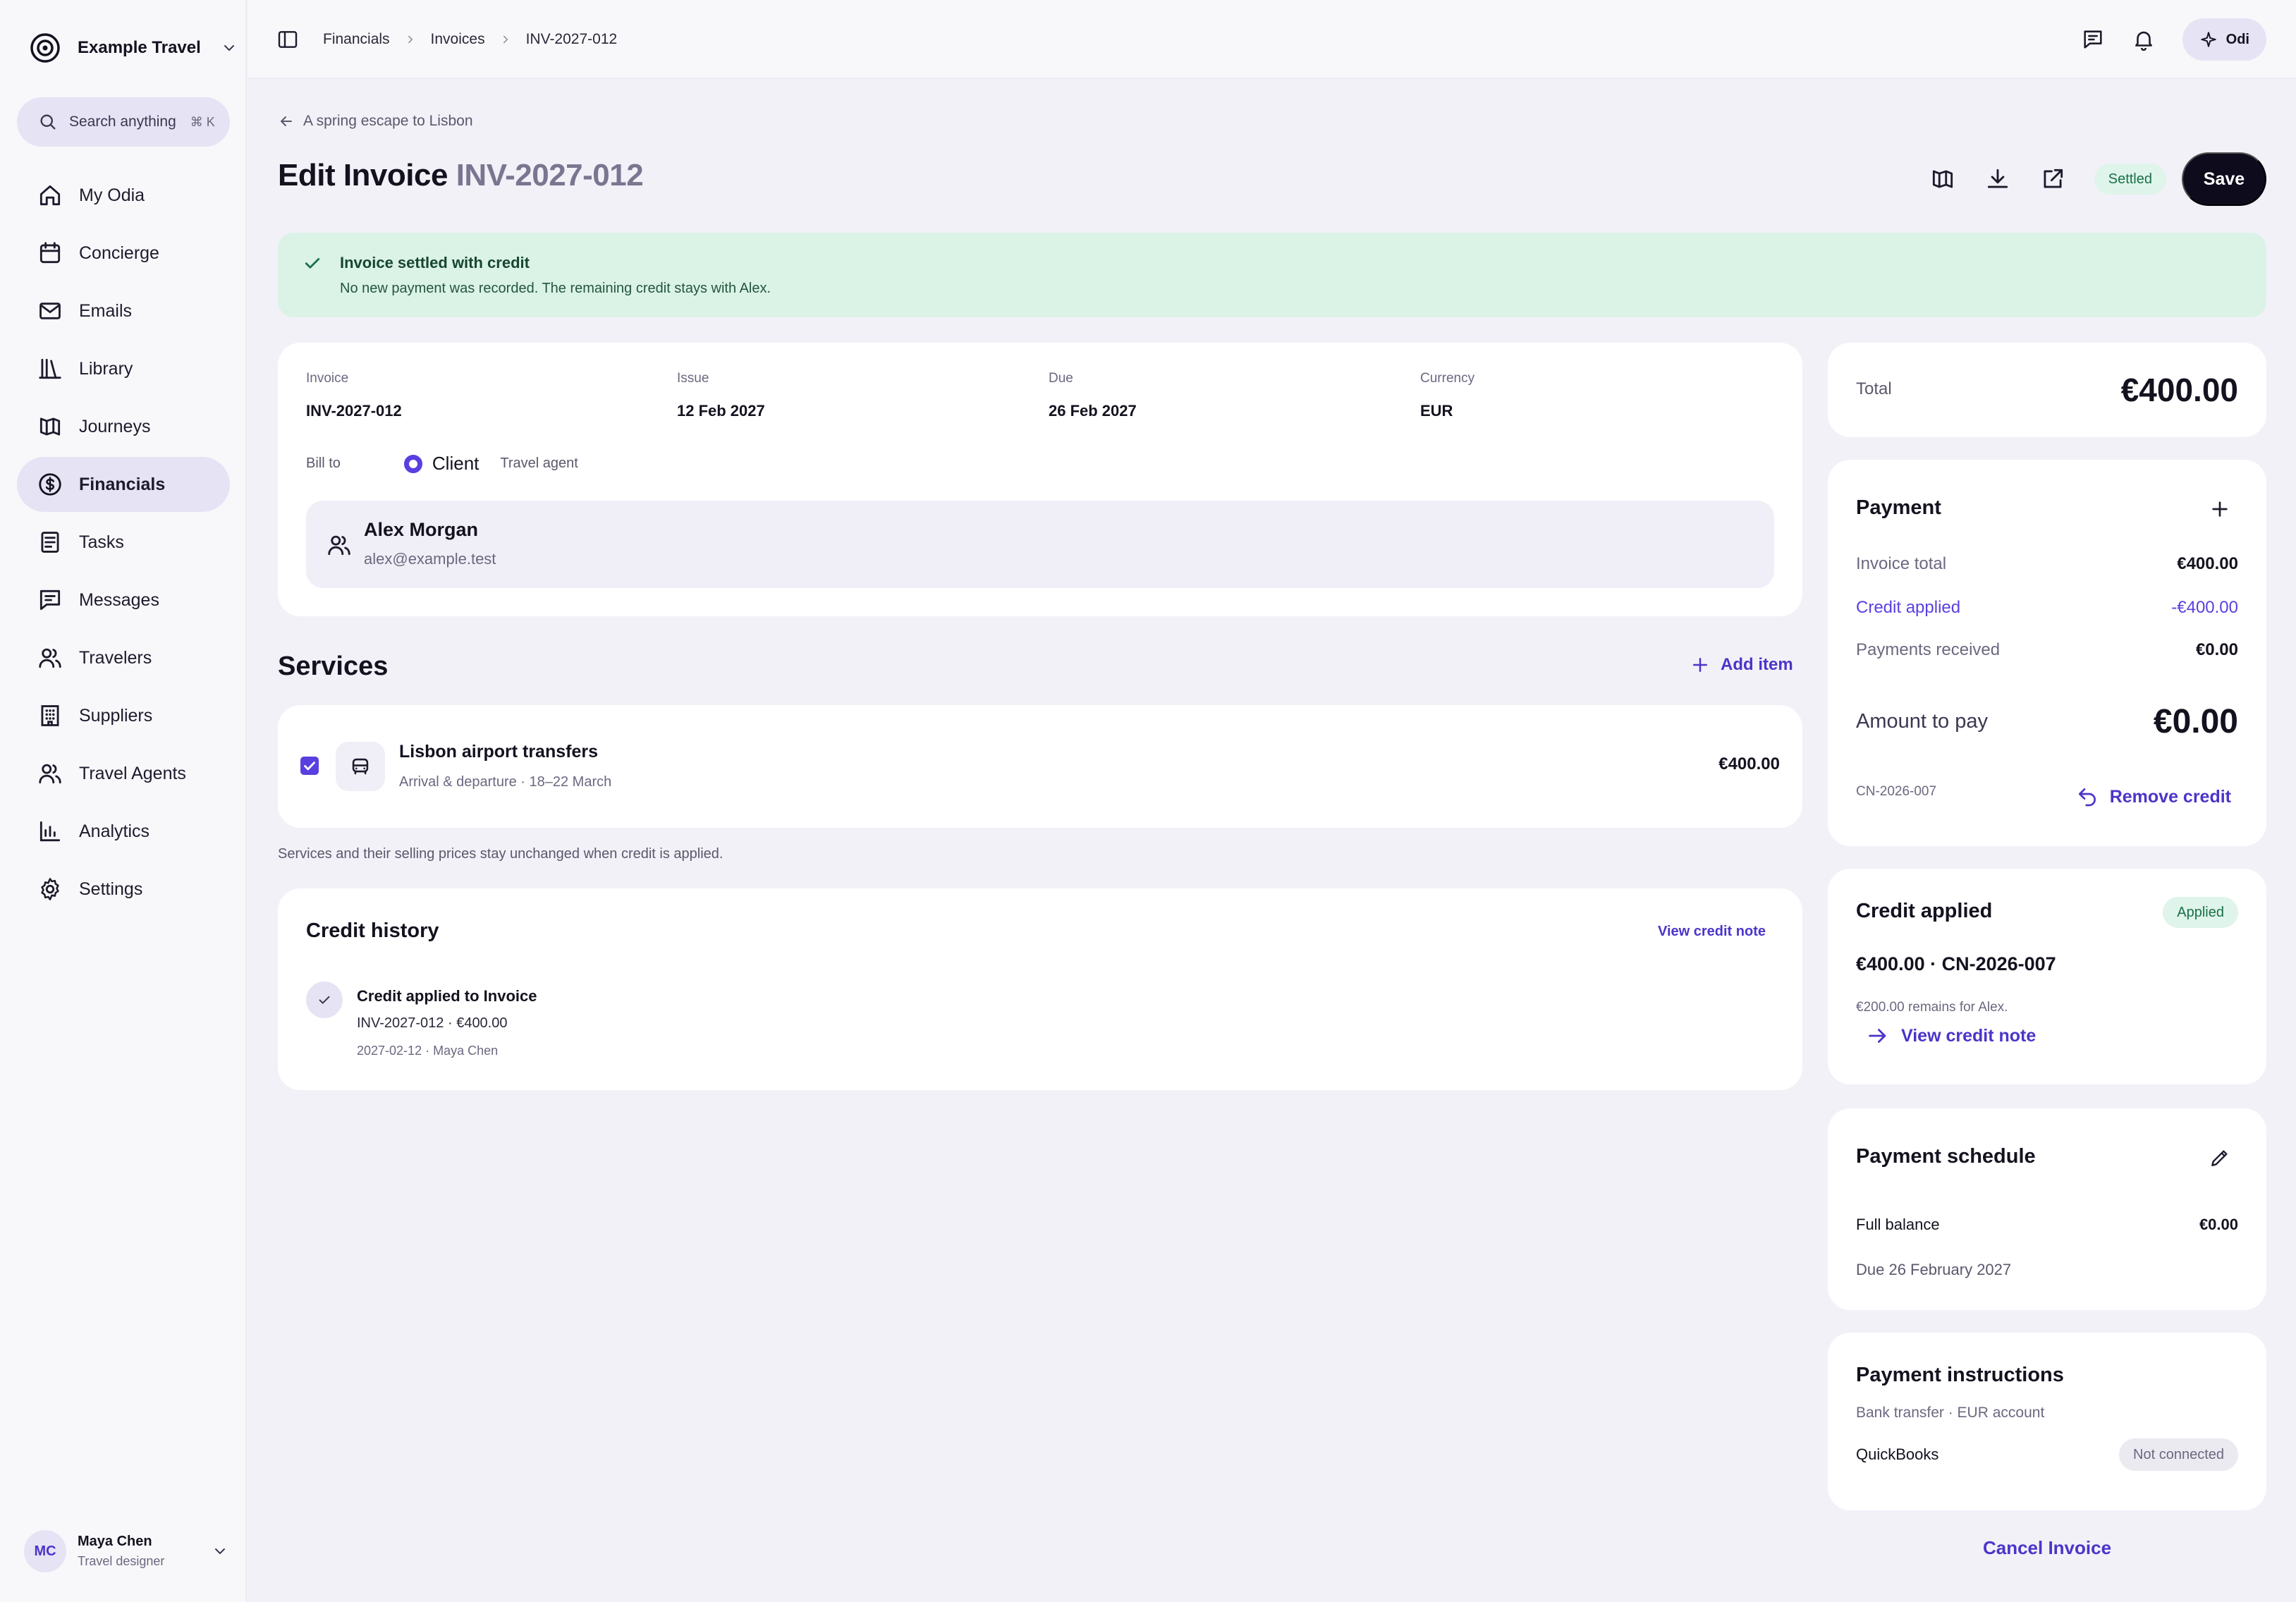  Describe the element at coordinates (1061, 378) in the screenshot. I see `field-label: Due` at that location.